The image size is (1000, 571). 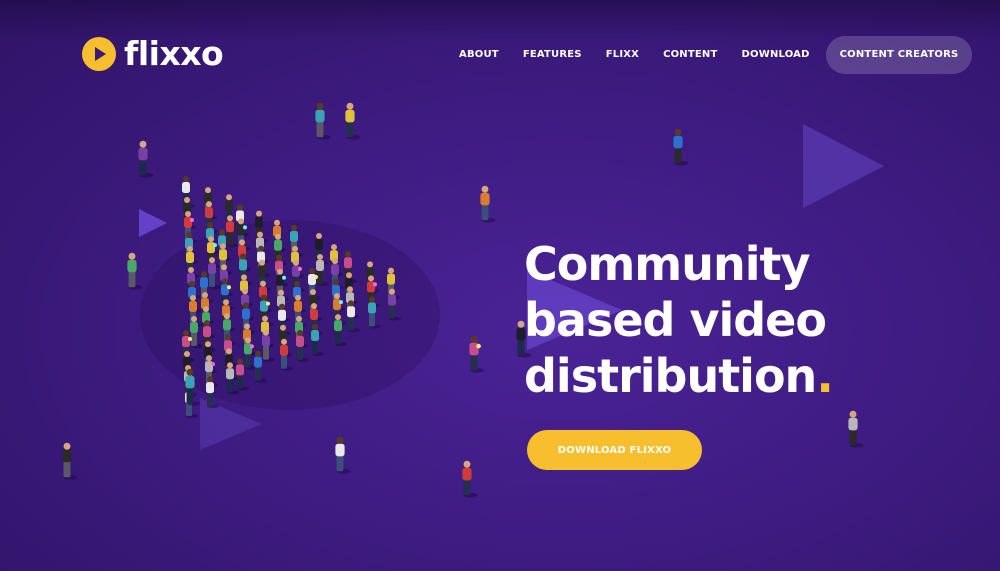 I want to click on nav-download: DOWNLOAD, so click(x=776, y=55).